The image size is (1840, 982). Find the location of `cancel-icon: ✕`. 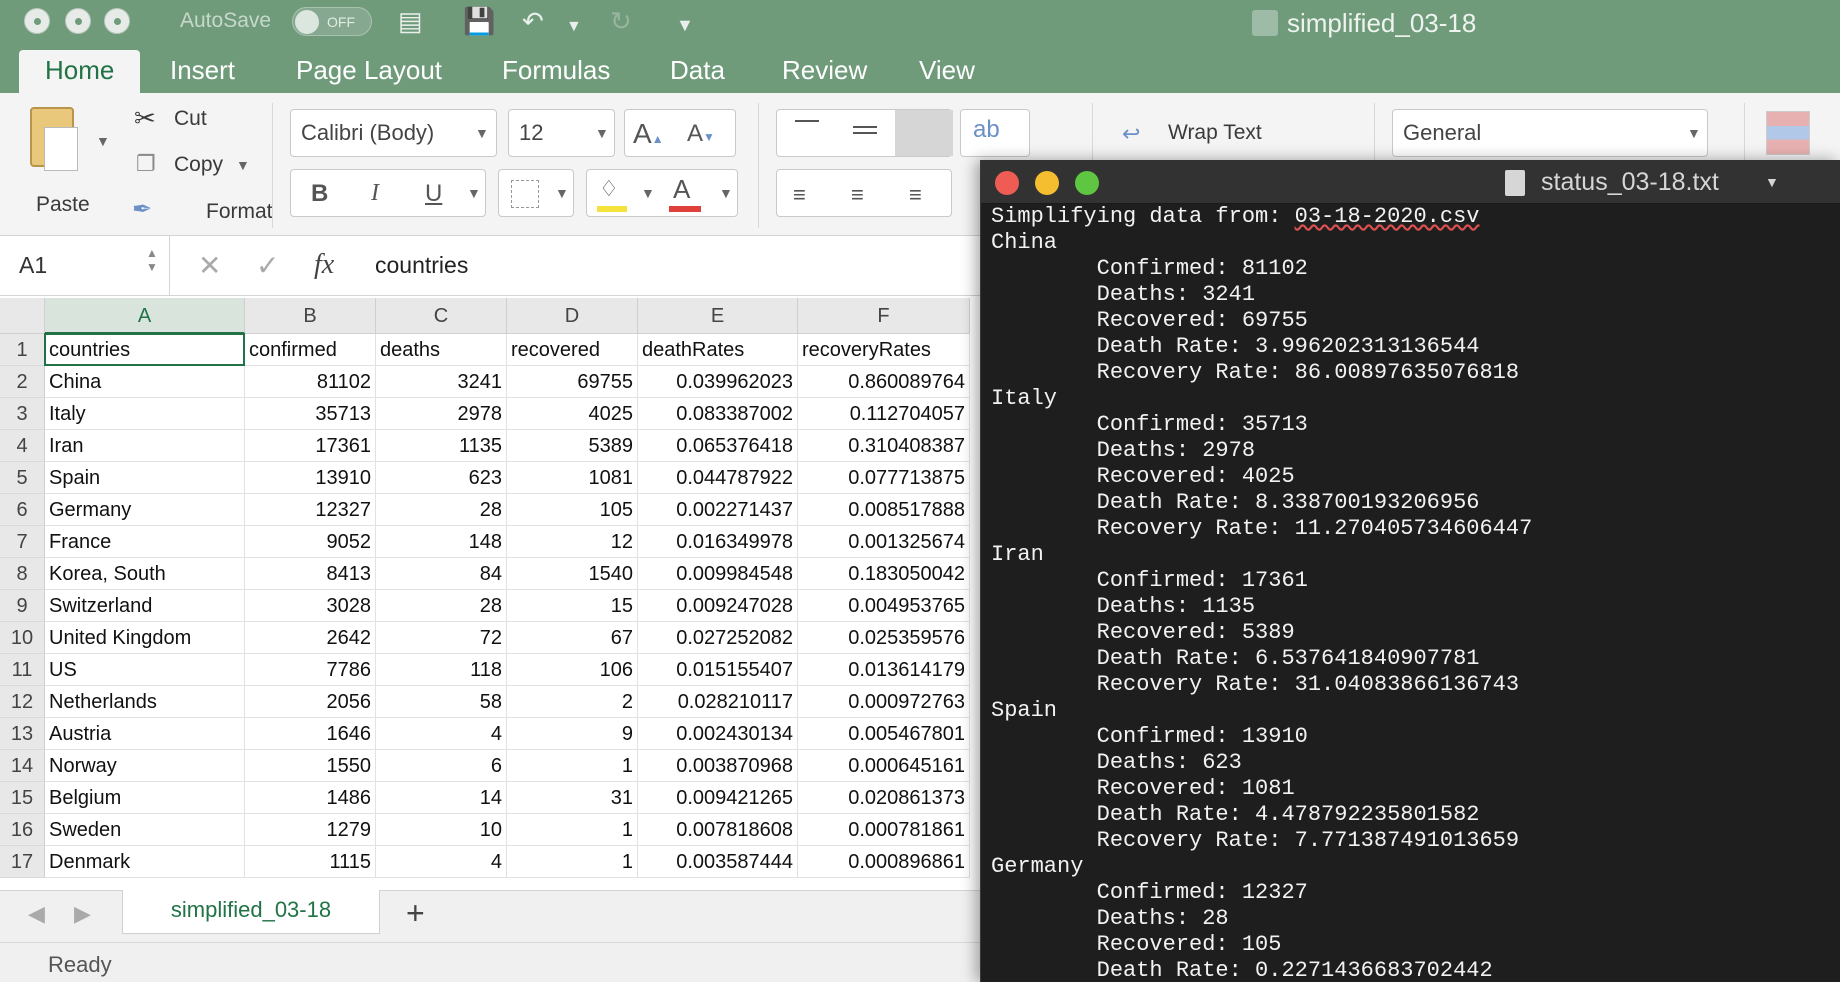

cancel-icon: ✕ is located at coordinates (209, 265).